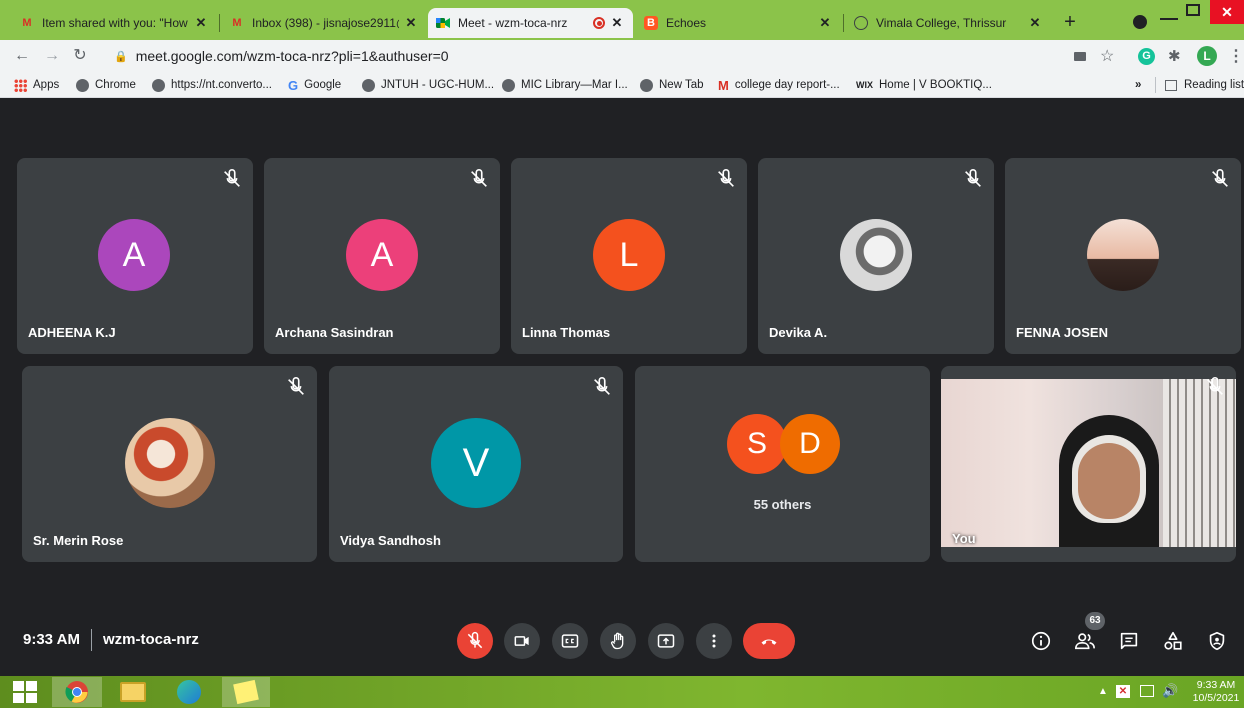 This screenshot has height=708, width=1244. Describe the element at coordinates (1217, 641) in the screenshot. I see `host-controls-button` at that location.